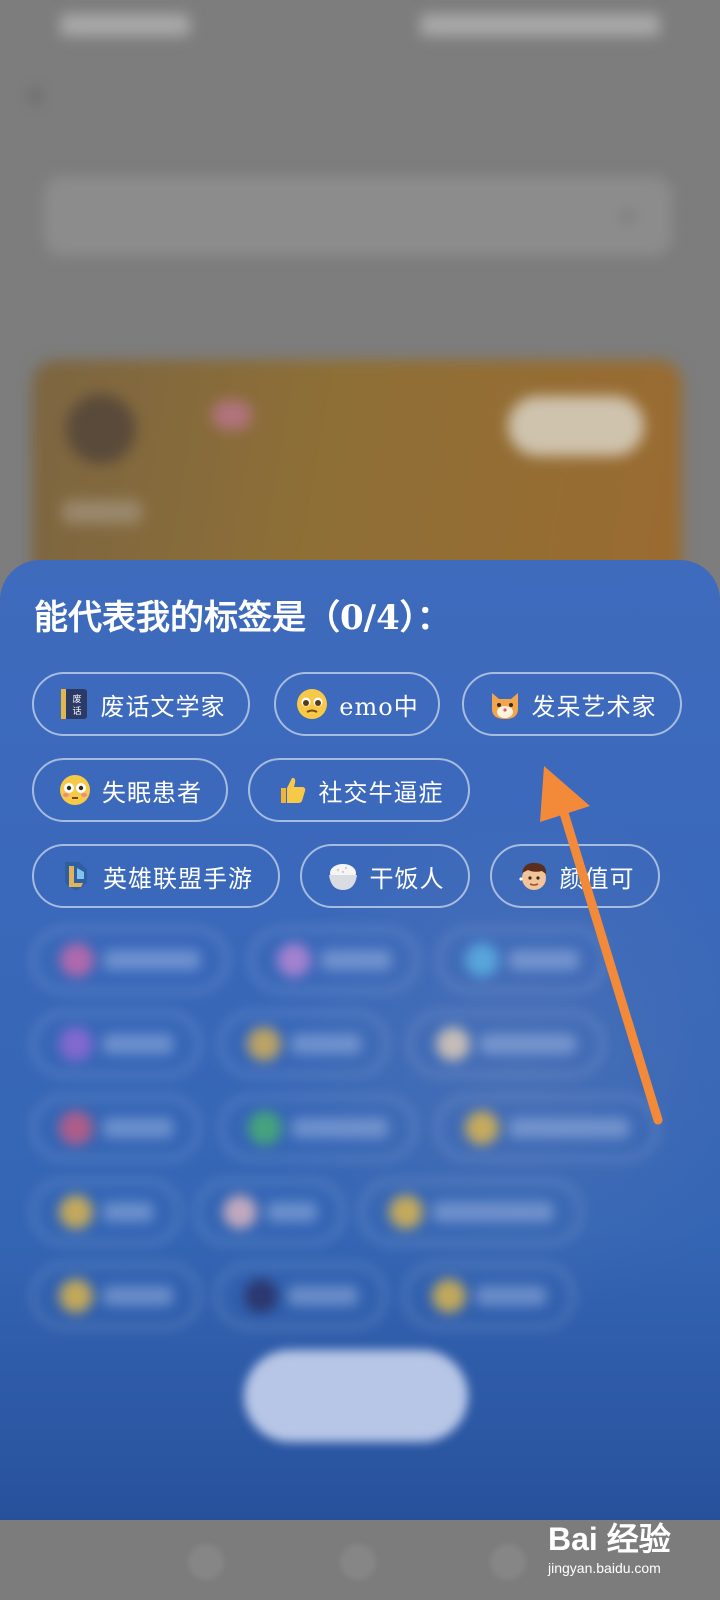  Describe the element at coordinates (482, 960) in the screenshot. I see `music-icon` at that location.